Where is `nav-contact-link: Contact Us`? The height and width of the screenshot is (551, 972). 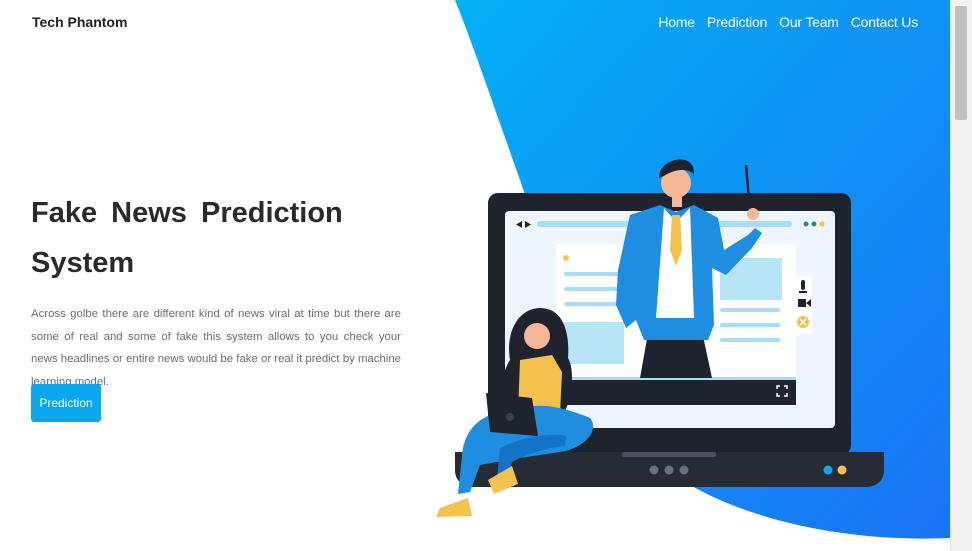
nav-contact-link: Contact Us is located at coordinates (884, 22).